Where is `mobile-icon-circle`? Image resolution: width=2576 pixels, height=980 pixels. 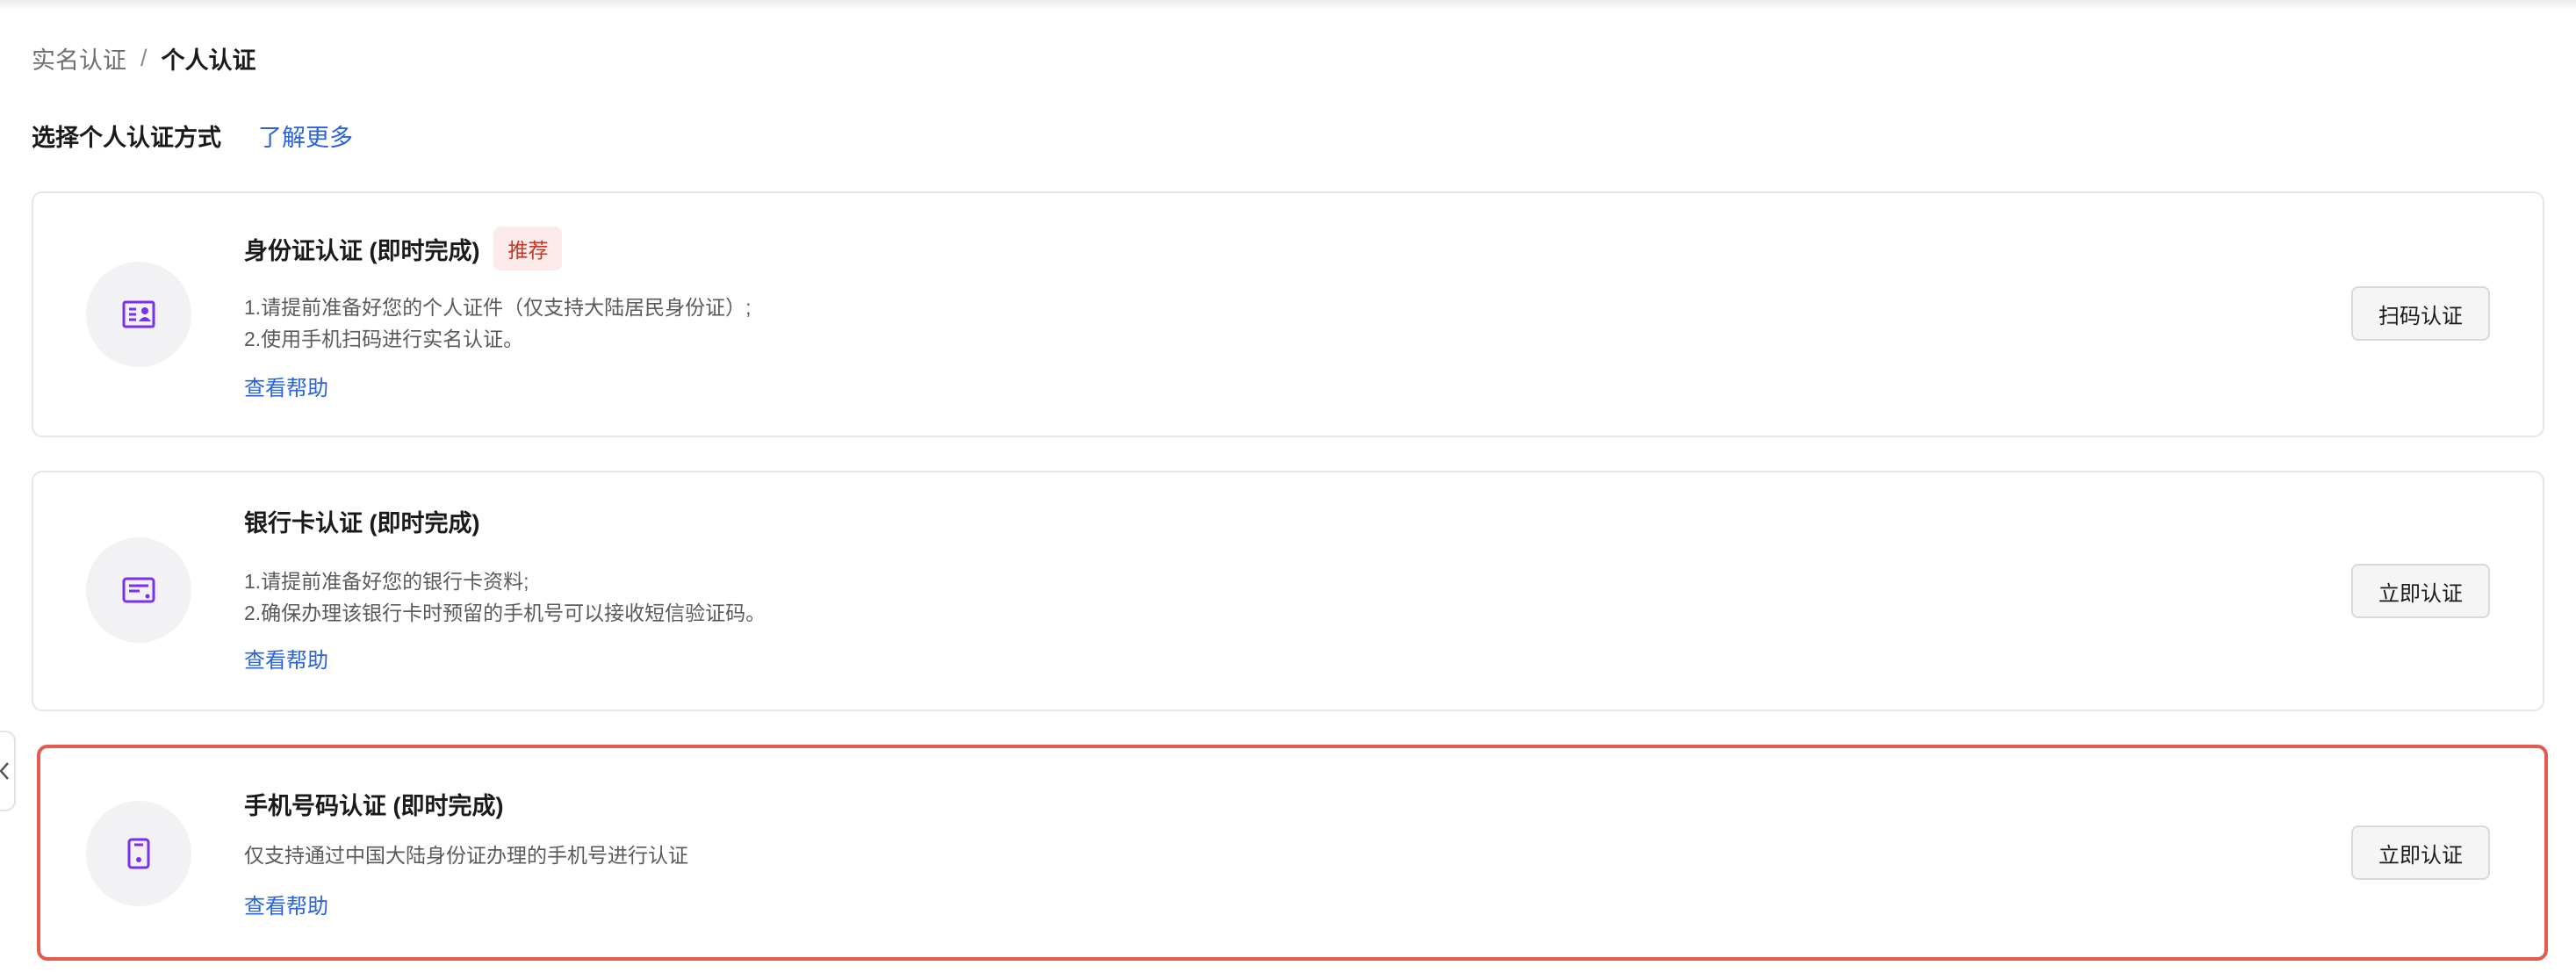 mobile-icon-circle is located at coordinates (138, 853).